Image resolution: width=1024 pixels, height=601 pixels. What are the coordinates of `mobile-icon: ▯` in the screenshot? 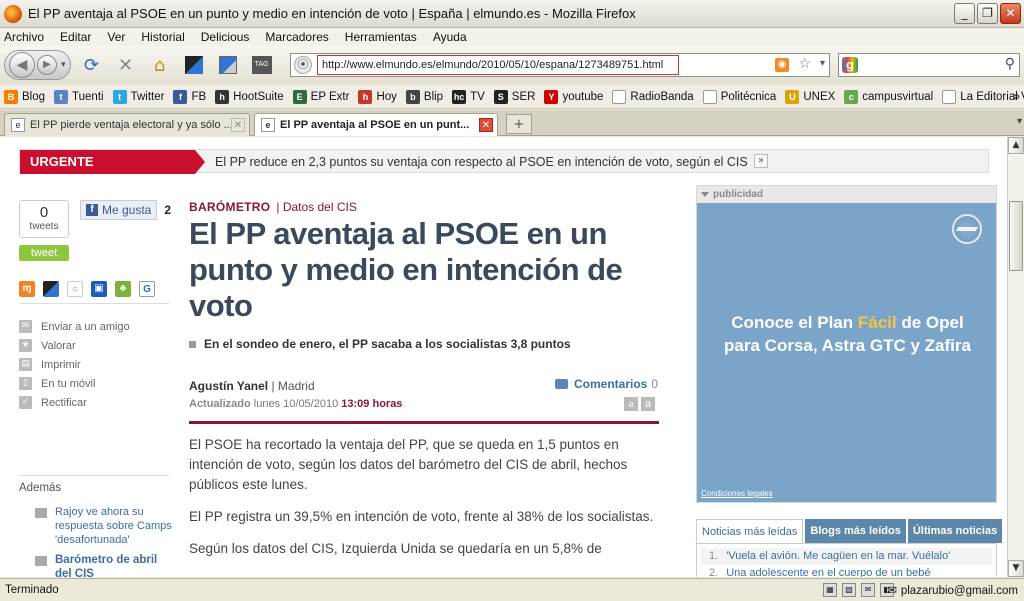 It's located at (25, 383).